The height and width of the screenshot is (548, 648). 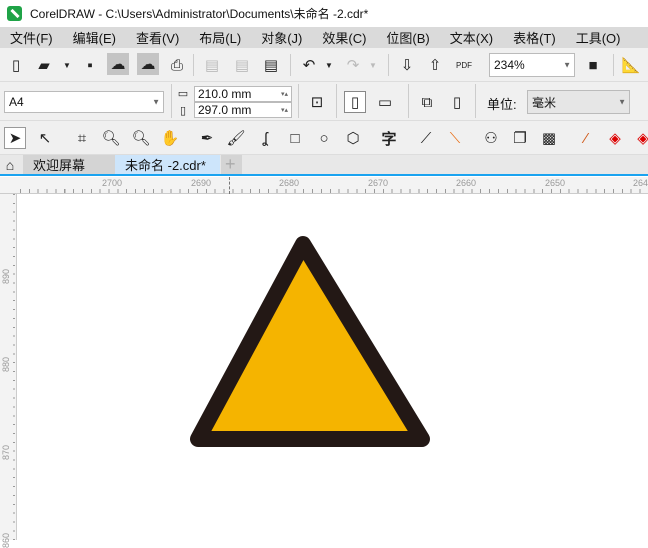 I want to click on redo-icon: ↷, so click(x=353, y=65).